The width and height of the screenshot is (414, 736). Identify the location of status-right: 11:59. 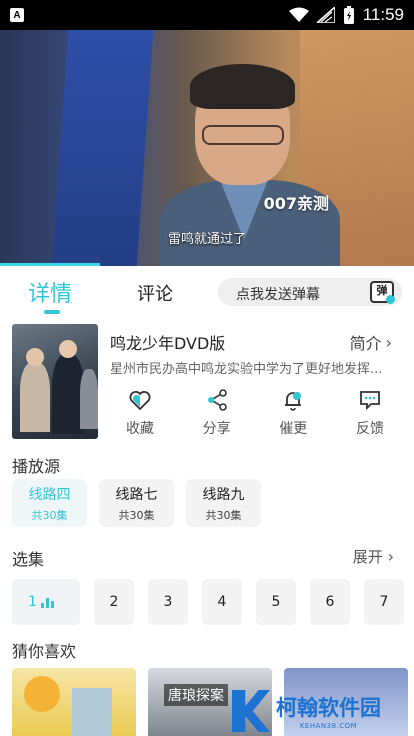
(346, 15).